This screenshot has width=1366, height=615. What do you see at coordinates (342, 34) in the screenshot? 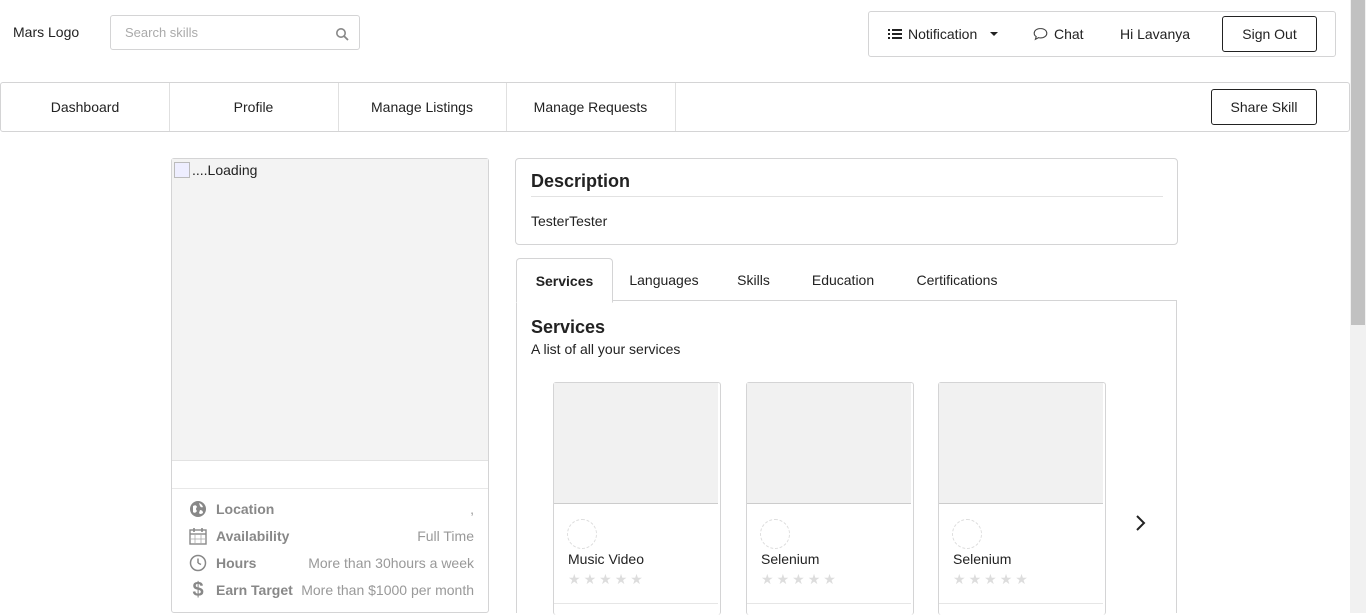
I see `search-icon` at bounding box center [342, 34].